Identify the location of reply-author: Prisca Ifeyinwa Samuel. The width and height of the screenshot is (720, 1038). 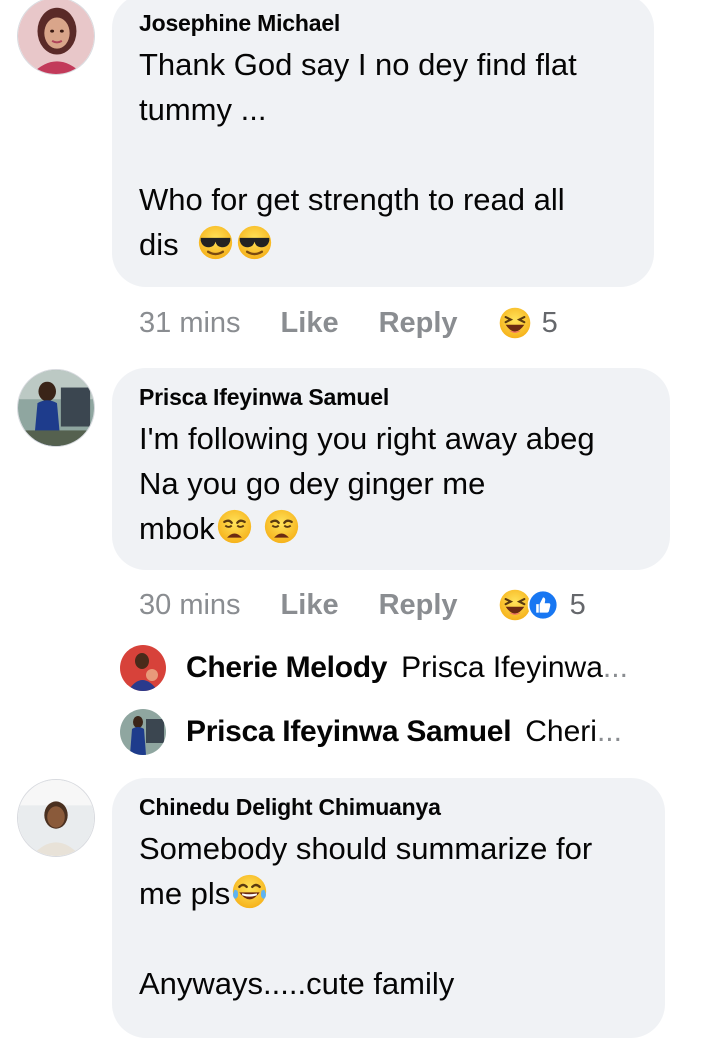
(349, 732).